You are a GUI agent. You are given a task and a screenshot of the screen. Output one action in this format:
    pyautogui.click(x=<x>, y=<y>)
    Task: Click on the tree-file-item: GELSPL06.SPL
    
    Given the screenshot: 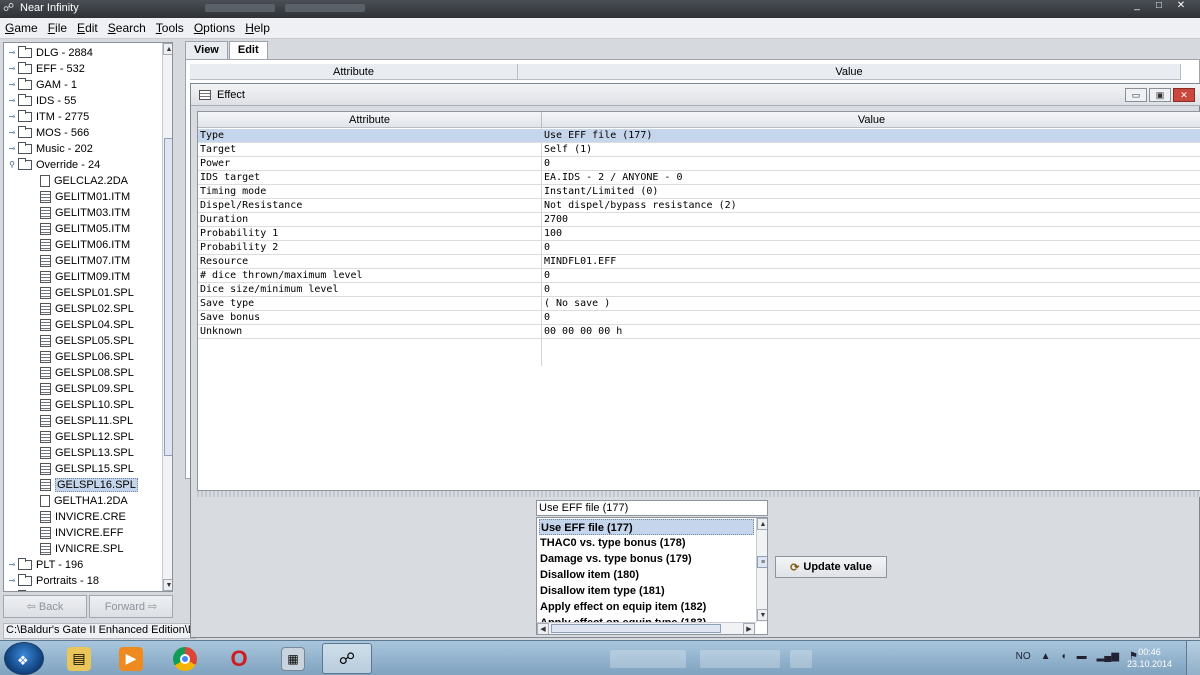 What is the action you would take?
    pyautogui.click(x=79, y=356)
    